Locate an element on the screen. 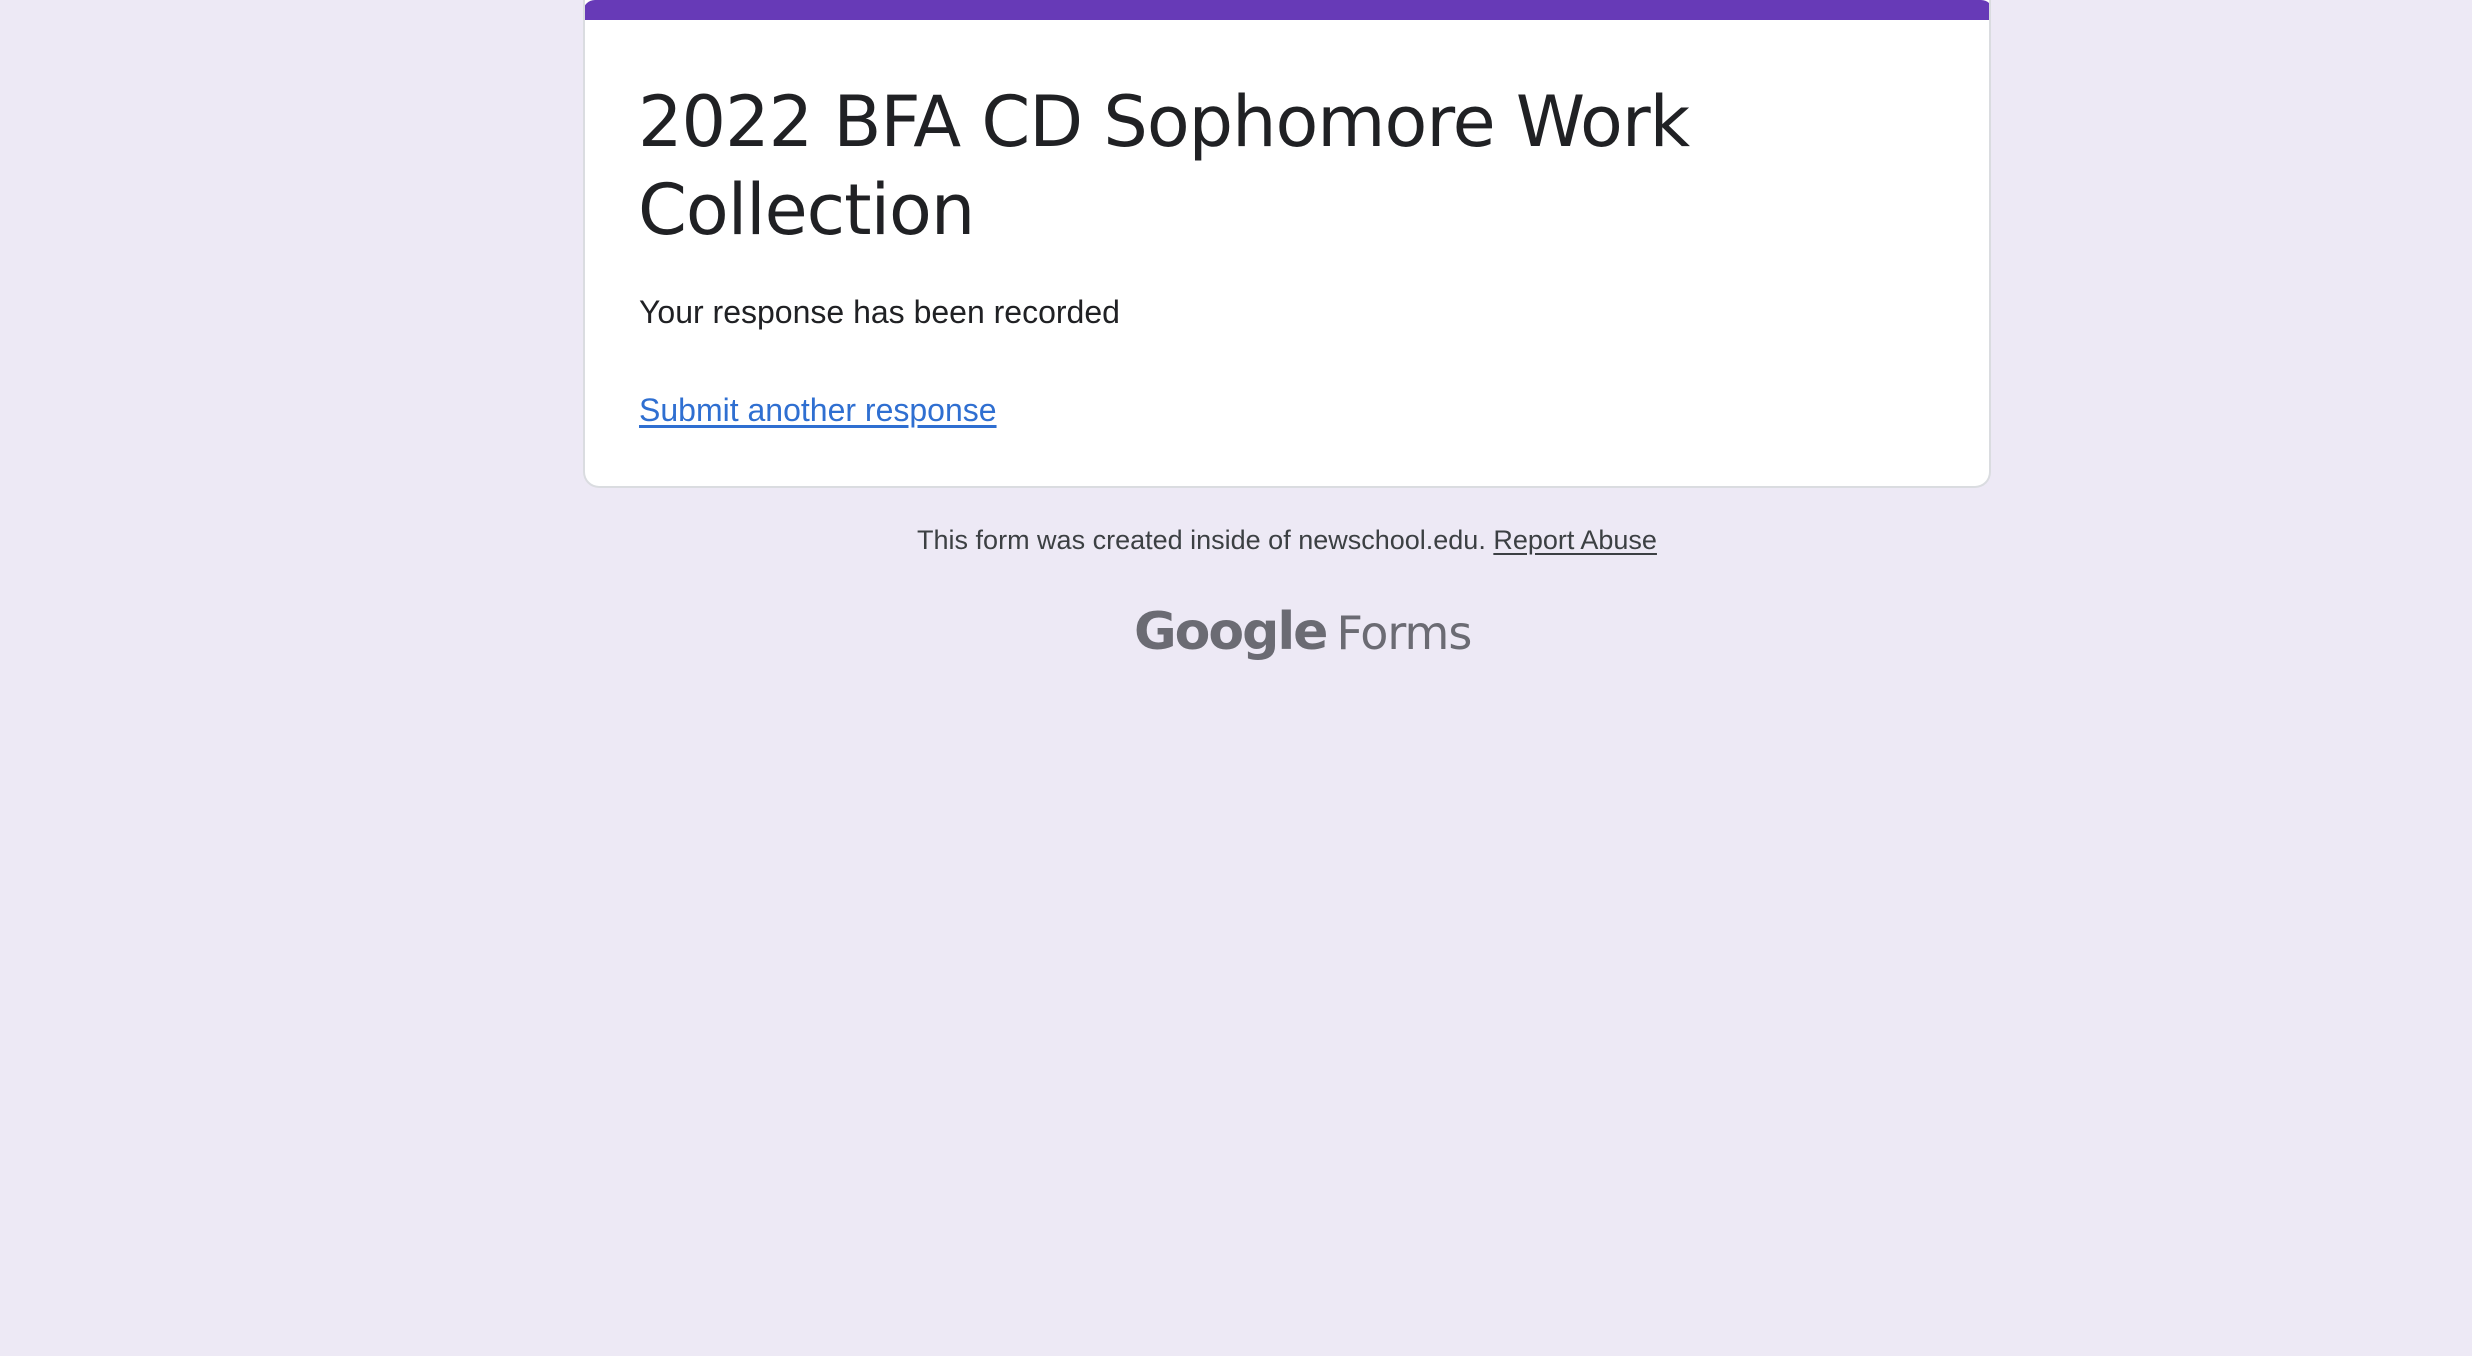 This screenshot has height=1356, width=2472. card-accent-bar is located at coordinates (1287, 10).